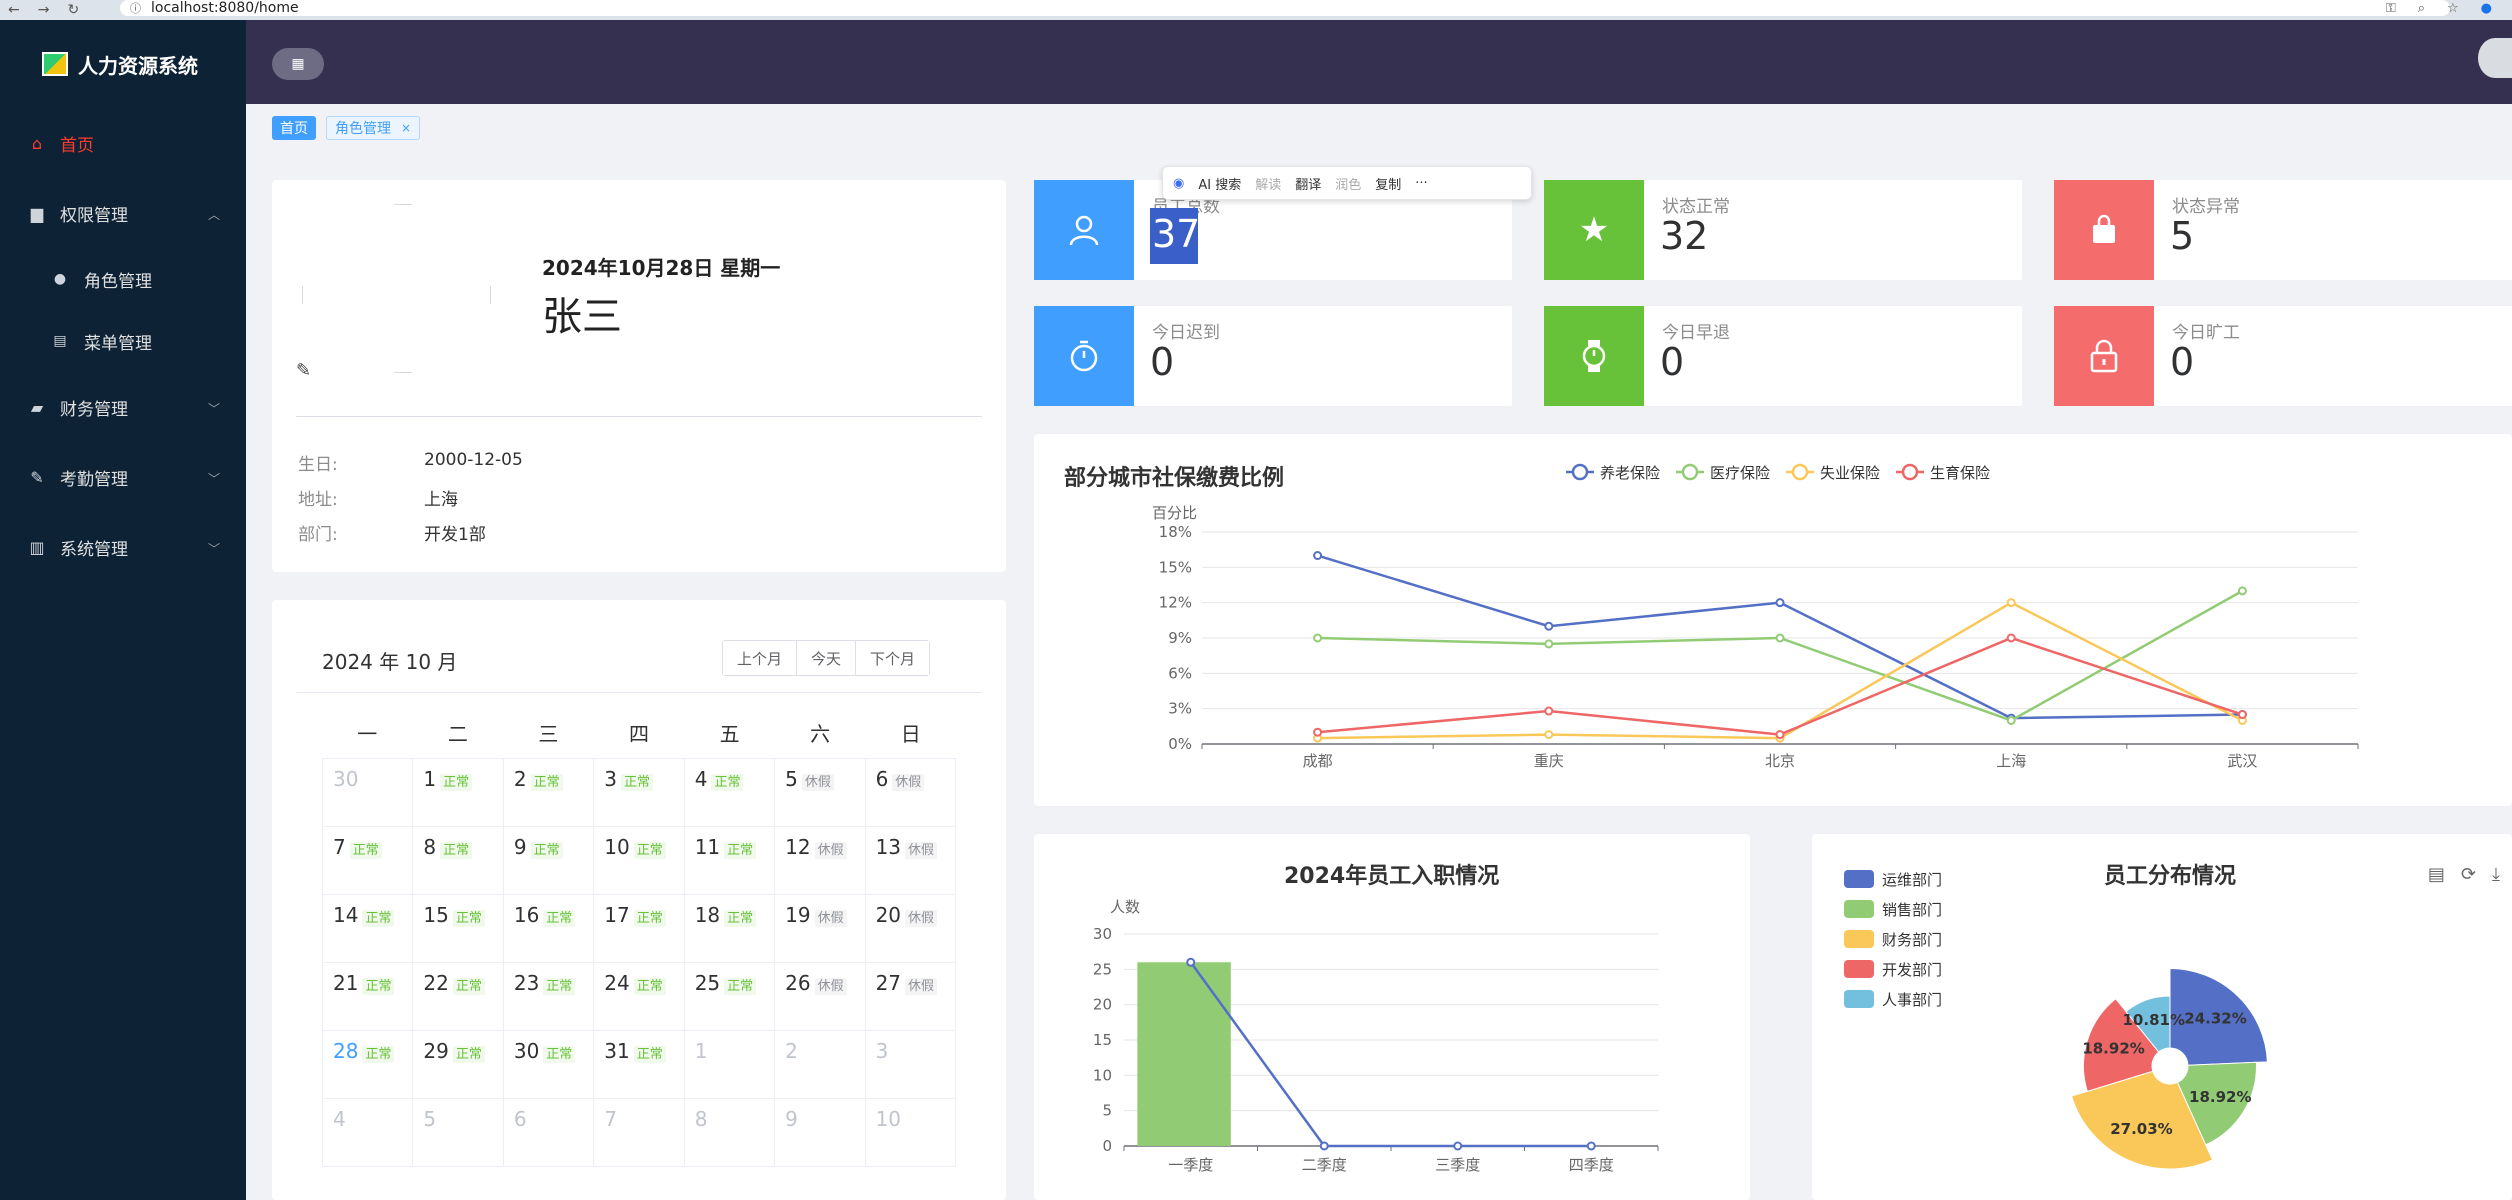  Describe the element at coordinates (730, 1065) in the screenshot. I see `calendar-day: 1` at that location.